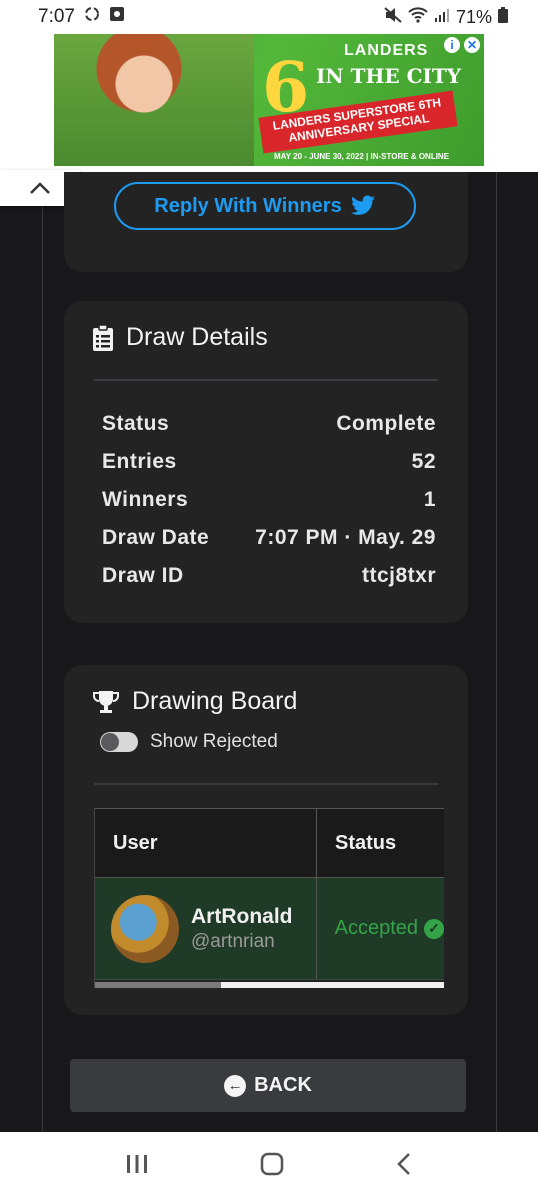  What do you see at coordinates (269, 462) in the screenshot?
I see `detail-row-entries: Entries 52` at bounding box center [269, 462].